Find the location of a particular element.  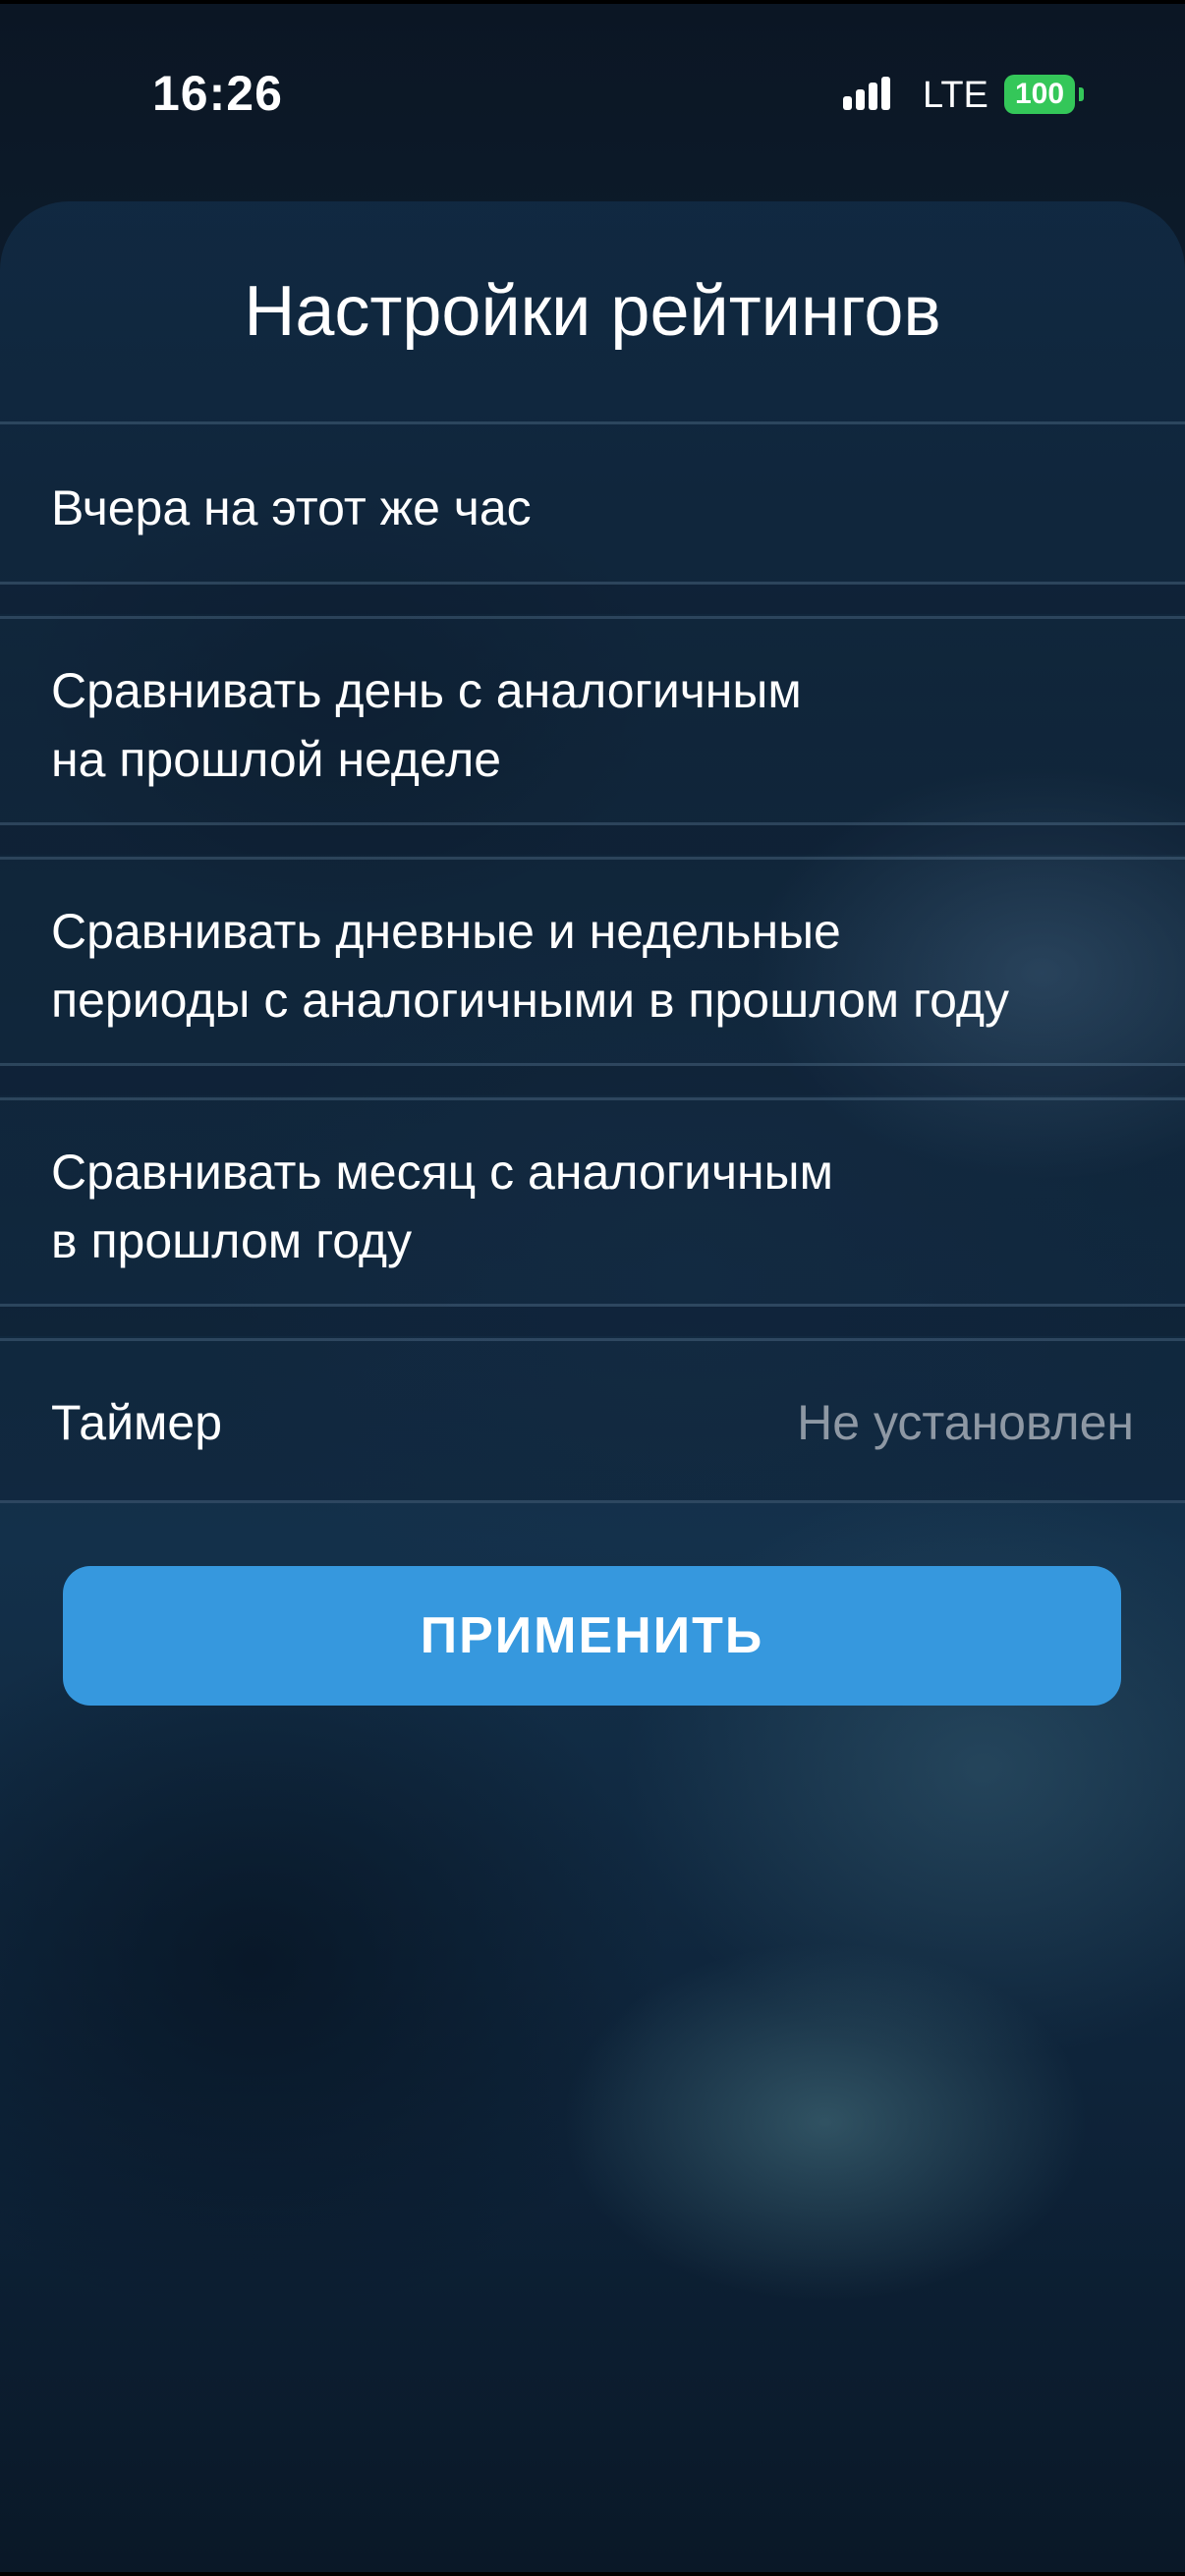

option-label-line: Сравнивать день с аналогичным is located at coordinates (427, 690).